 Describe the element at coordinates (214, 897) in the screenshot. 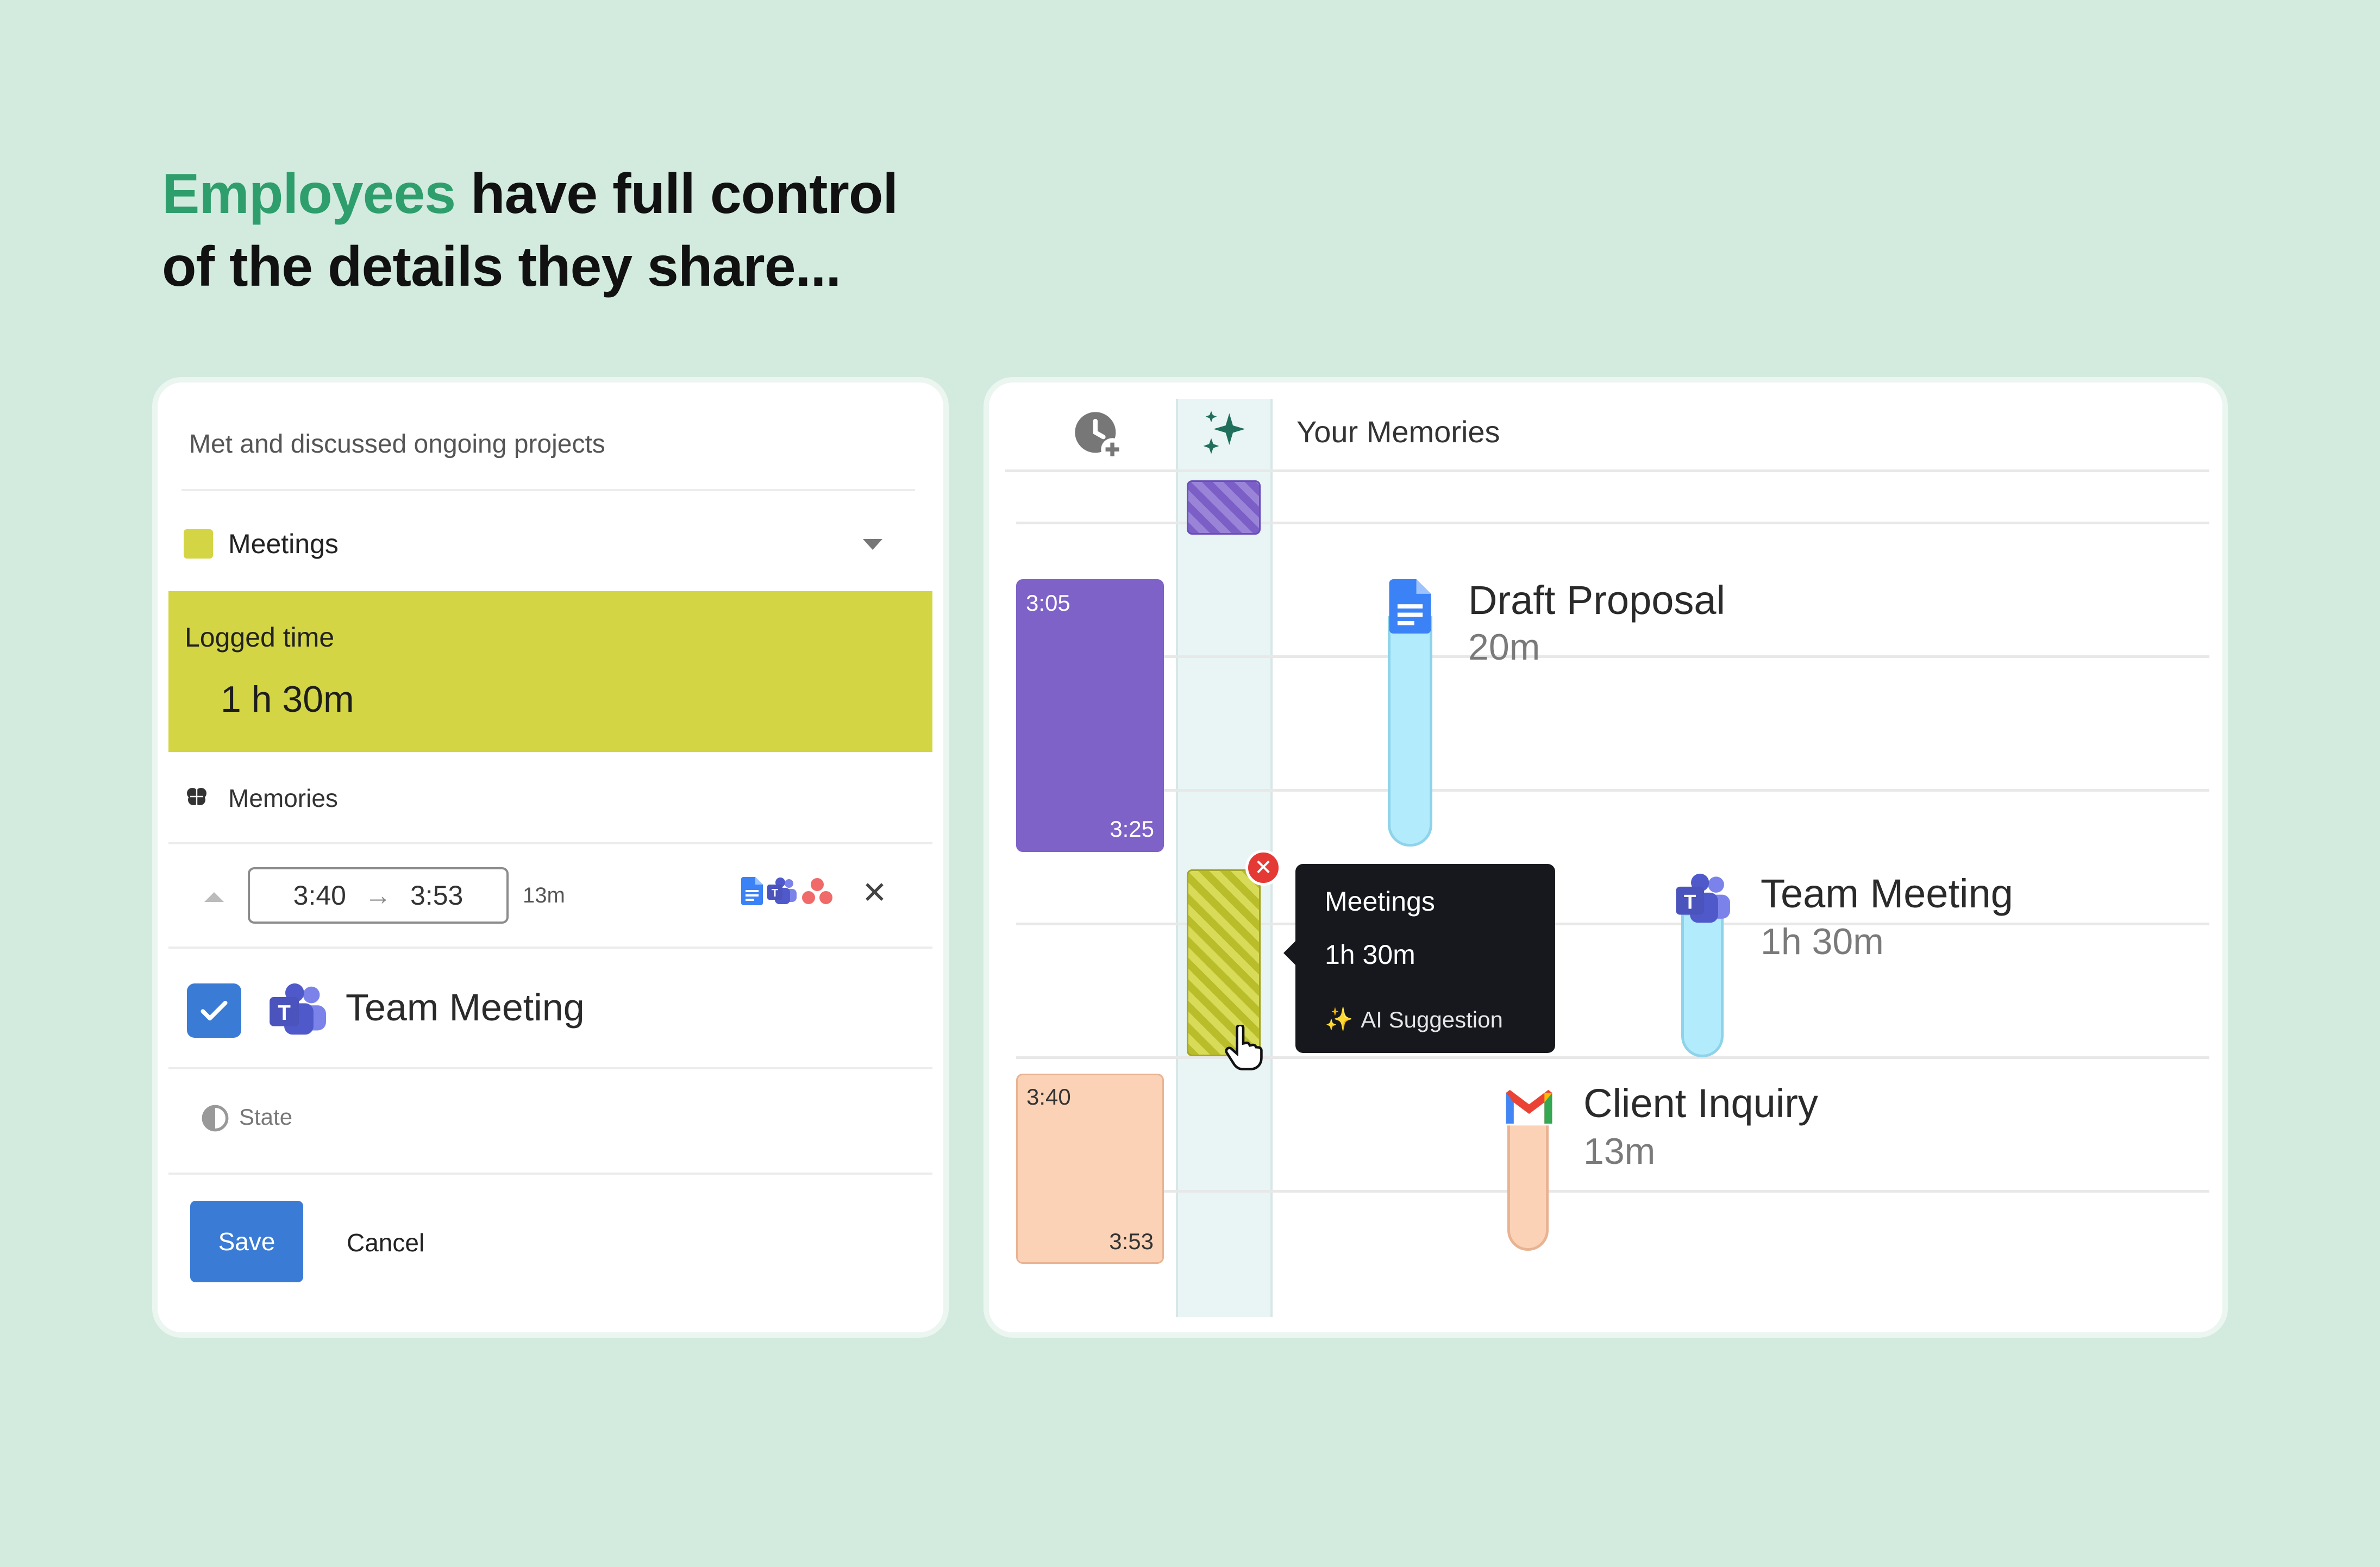

I see `chevron-up-icon` at that location.